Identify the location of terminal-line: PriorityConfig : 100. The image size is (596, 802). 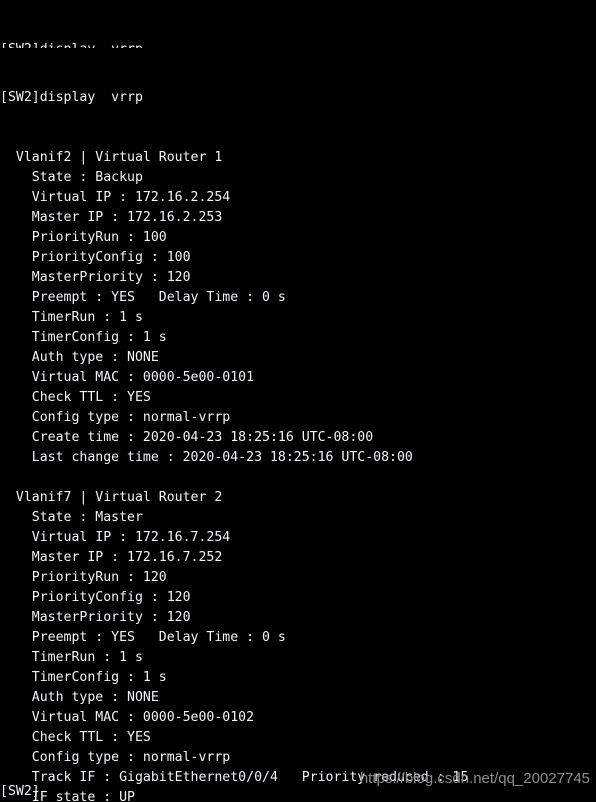
(95, 257).